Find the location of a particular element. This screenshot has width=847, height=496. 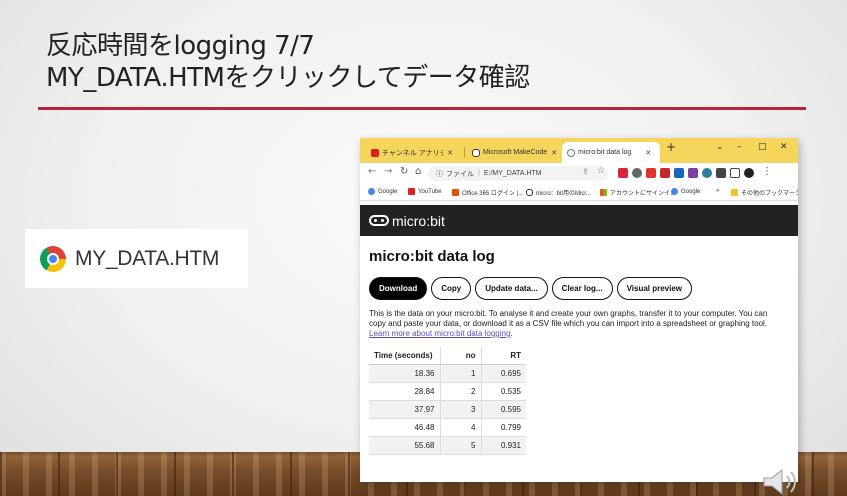

home-icon: ⌂ is located at coordinates (418, 171).